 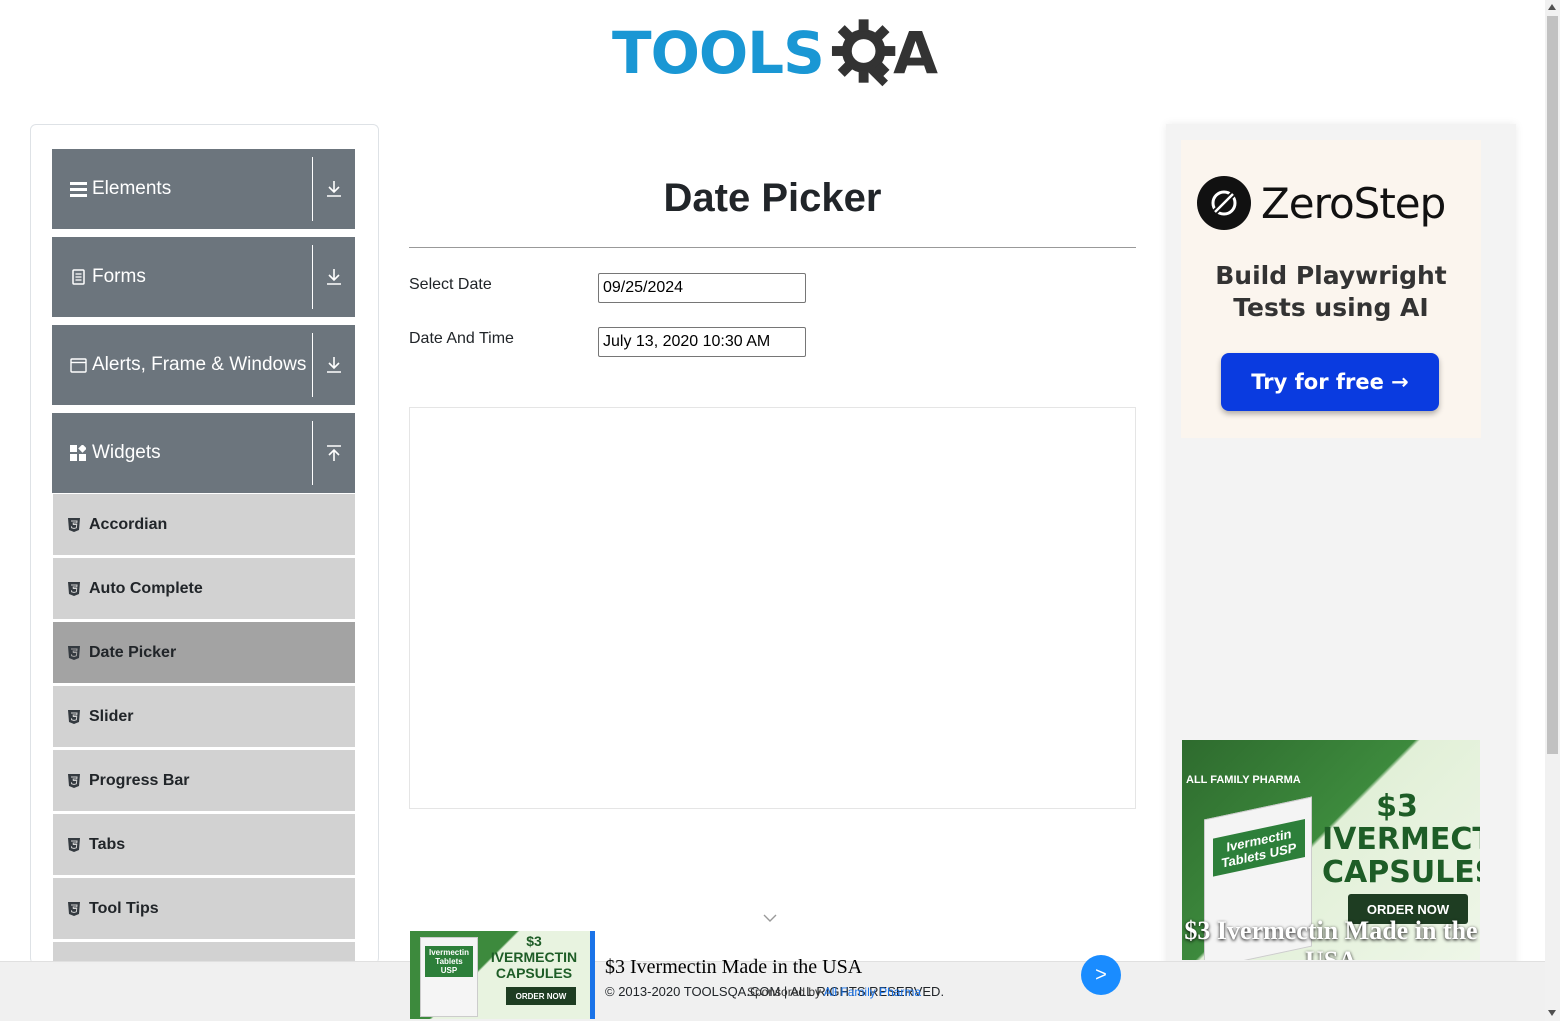 I want to click on sidebar-item-progress-bar: Progress Bar, so click(x=204, y=780).